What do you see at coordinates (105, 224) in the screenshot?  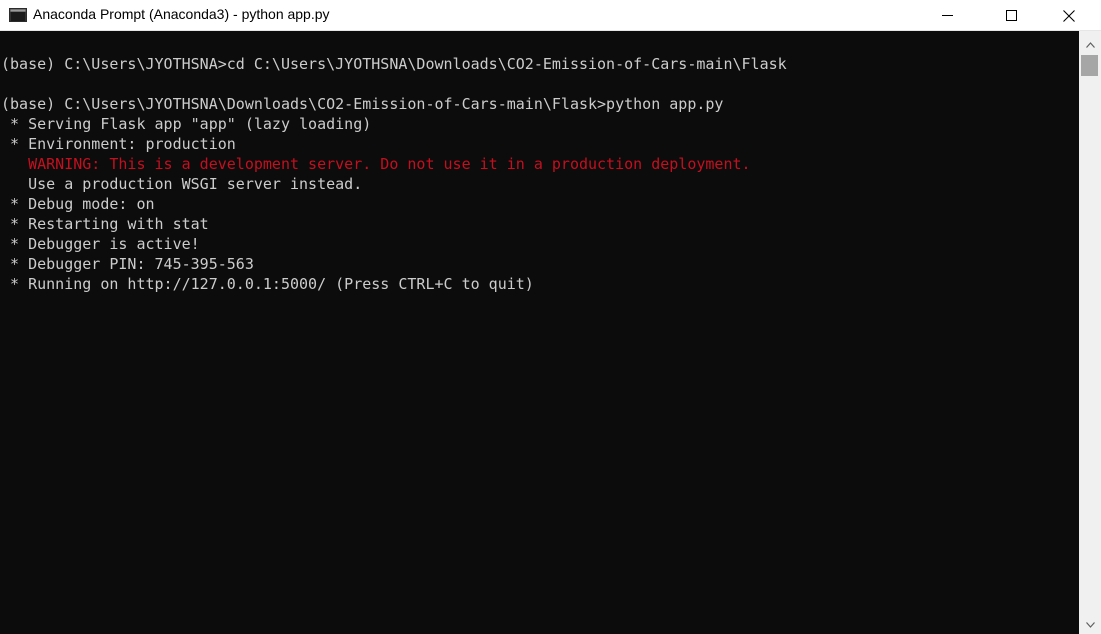 I see `terminal-line: * Restarting with stat` at bounding box center [105, 224].